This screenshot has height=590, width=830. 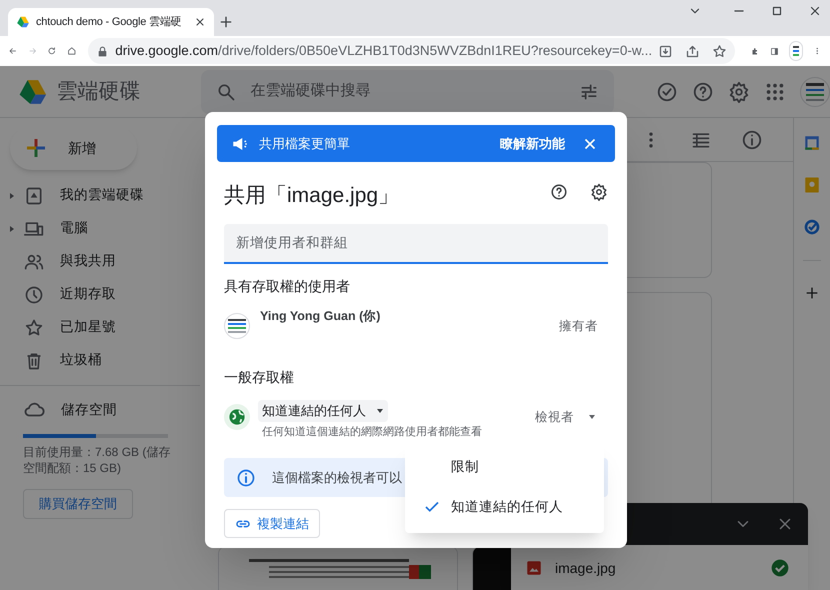 What do you see at coordinates (565, 417) in the screenshot?
I see `role-select: 檢視者` at bounding box center [565, 417].